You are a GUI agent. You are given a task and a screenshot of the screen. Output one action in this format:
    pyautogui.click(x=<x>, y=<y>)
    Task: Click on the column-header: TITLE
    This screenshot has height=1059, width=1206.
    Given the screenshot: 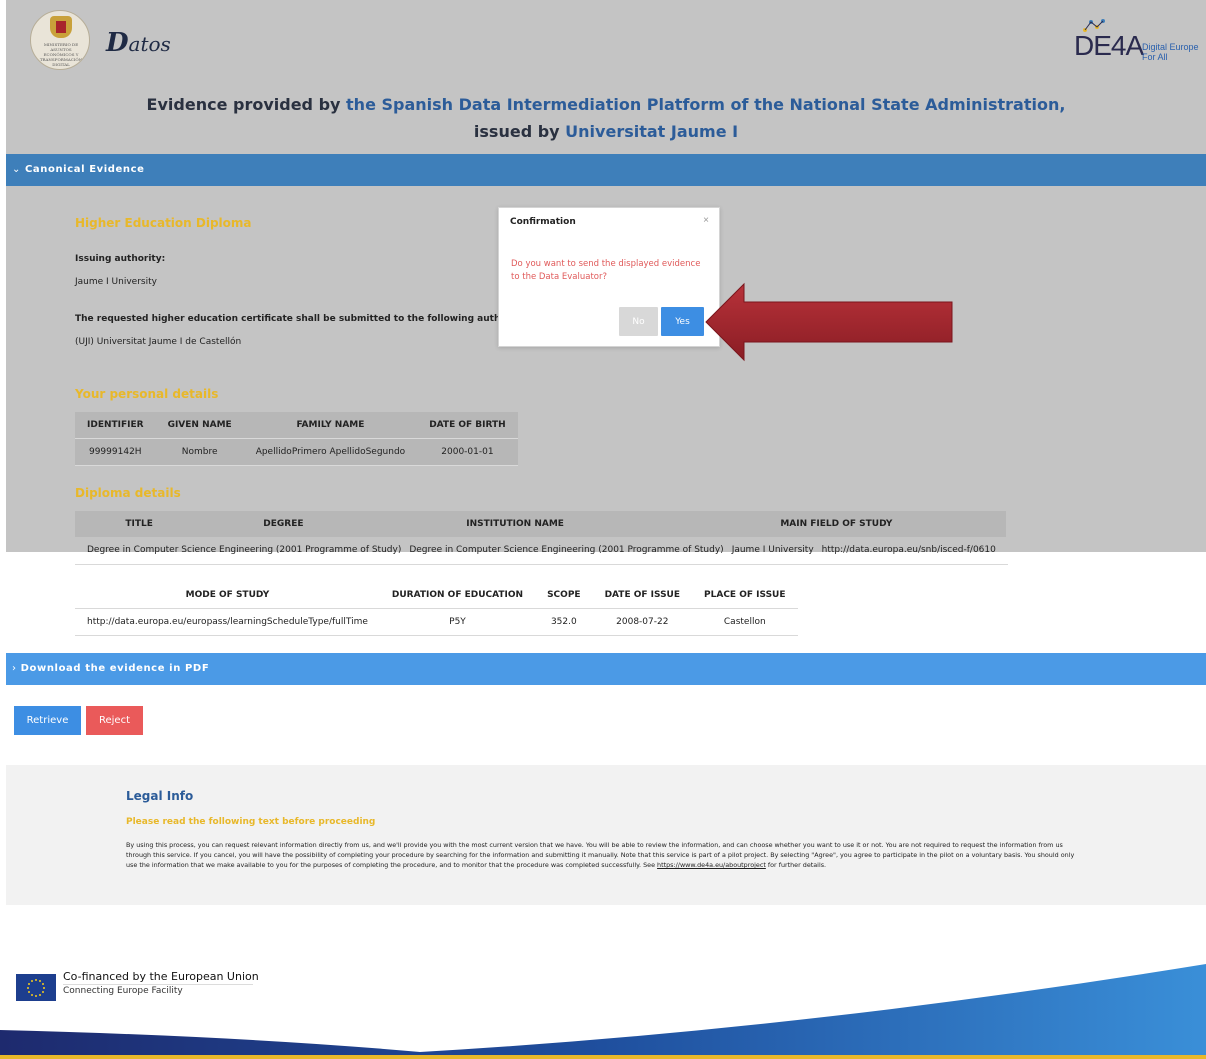 What is the action you would take?
    pyautogui.click(x=139, y=524)
    